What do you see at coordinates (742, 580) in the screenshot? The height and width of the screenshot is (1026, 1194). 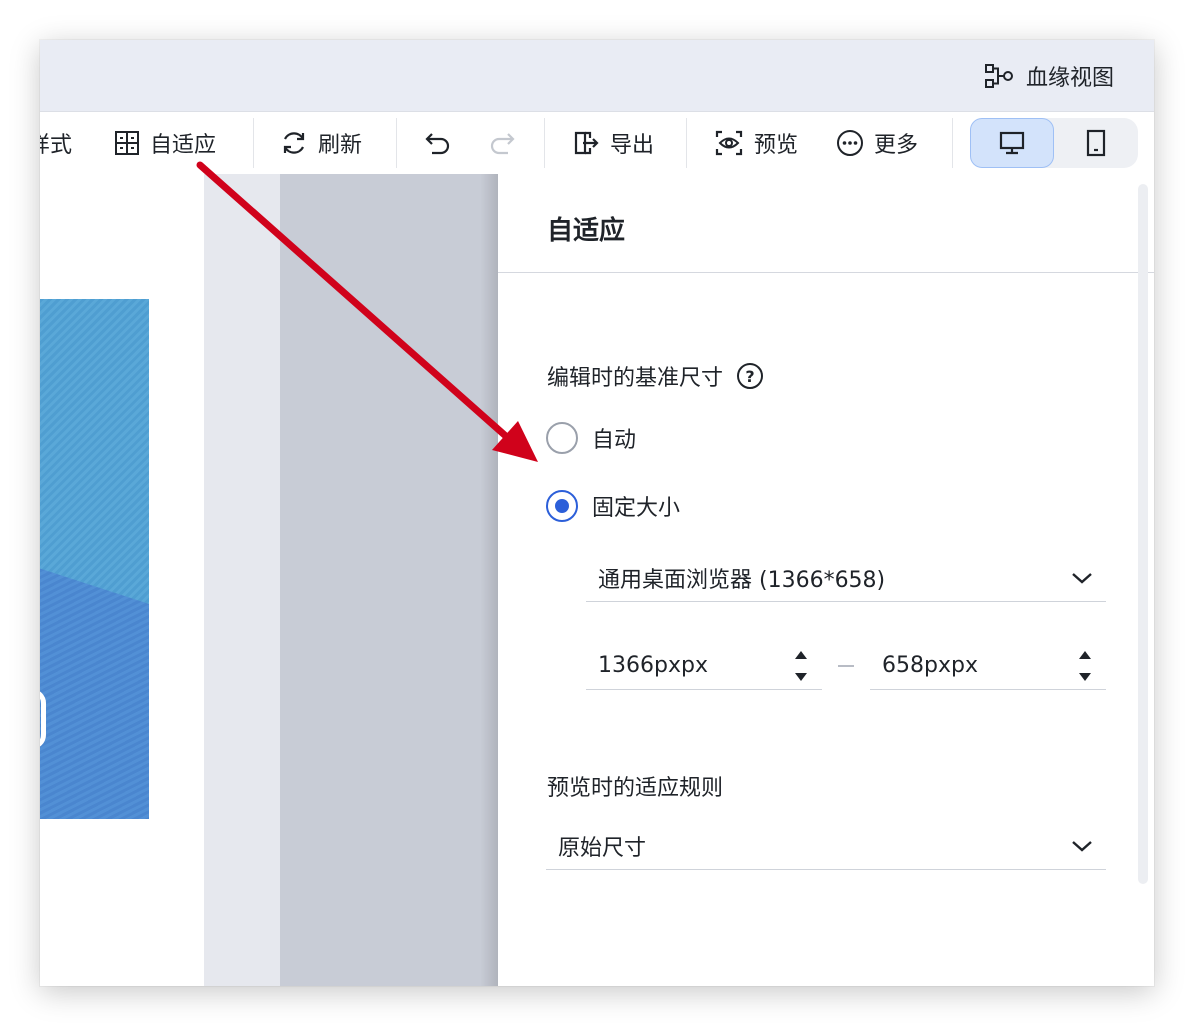 I see `size-preset-value: 通用桌面浏览器 (1366*658)` at bounding box center [742, 580].